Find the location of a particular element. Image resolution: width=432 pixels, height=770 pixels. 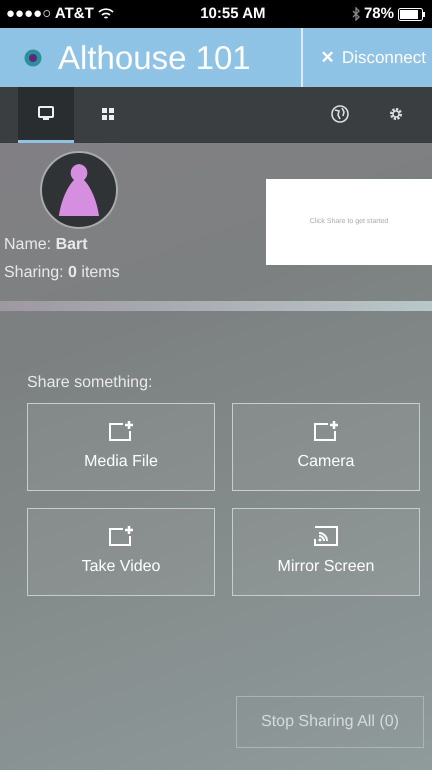

app-title: Althouse 101 is located at coordinates (154, 58).